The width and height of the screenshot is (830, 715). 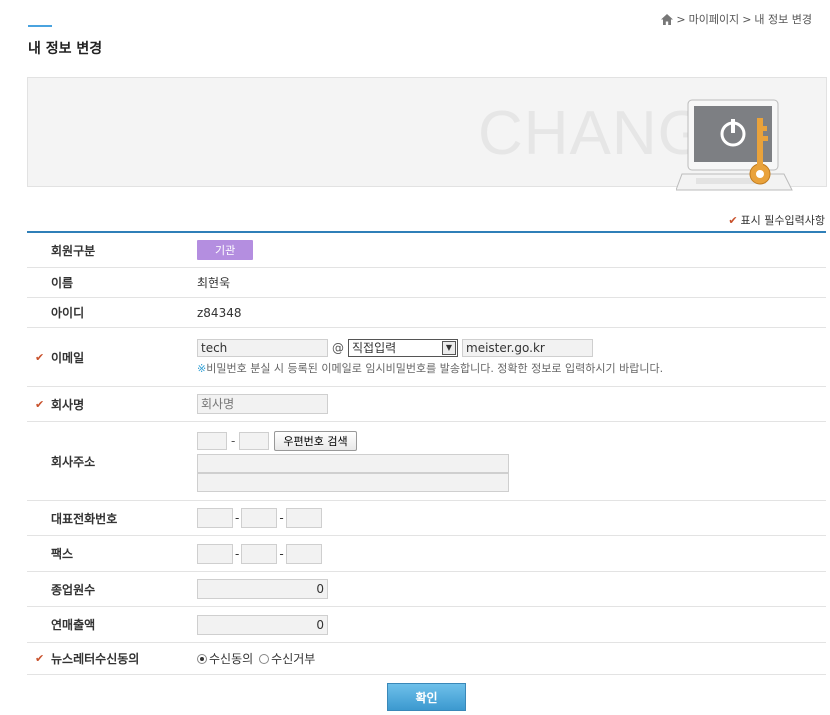 What do you see at coordinates (259, 553) in the screenshot?
I see `fax-part2-input` at bounding box center [259, 553].